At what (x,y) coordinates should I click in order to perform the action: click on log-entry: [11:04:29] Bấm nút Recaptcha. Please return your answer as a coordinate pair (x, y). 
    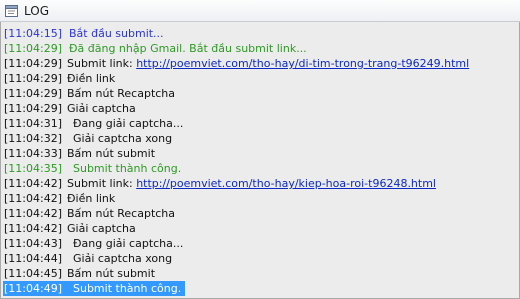
    Looking at the image, I should click on (260, 93).